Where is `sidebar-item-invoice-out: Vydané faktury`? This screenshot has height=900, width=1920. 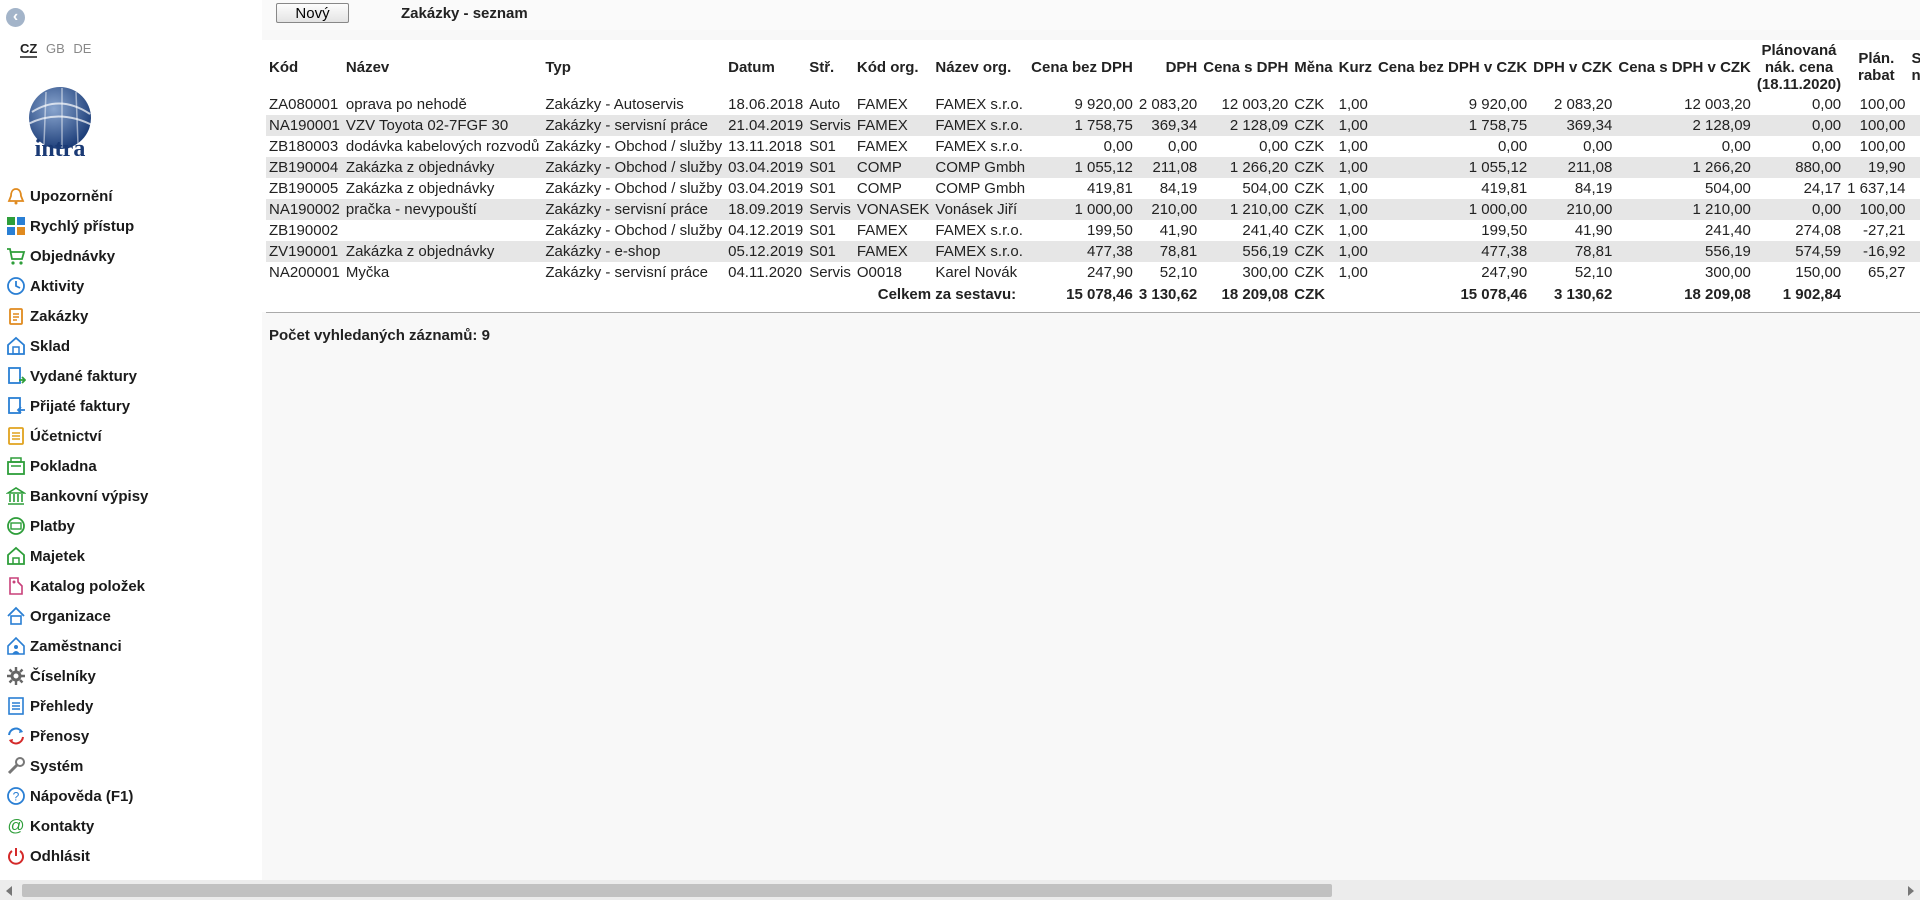 sidebar-item-invoice-out: Vydané faktury is located at coordinates (131, 376).